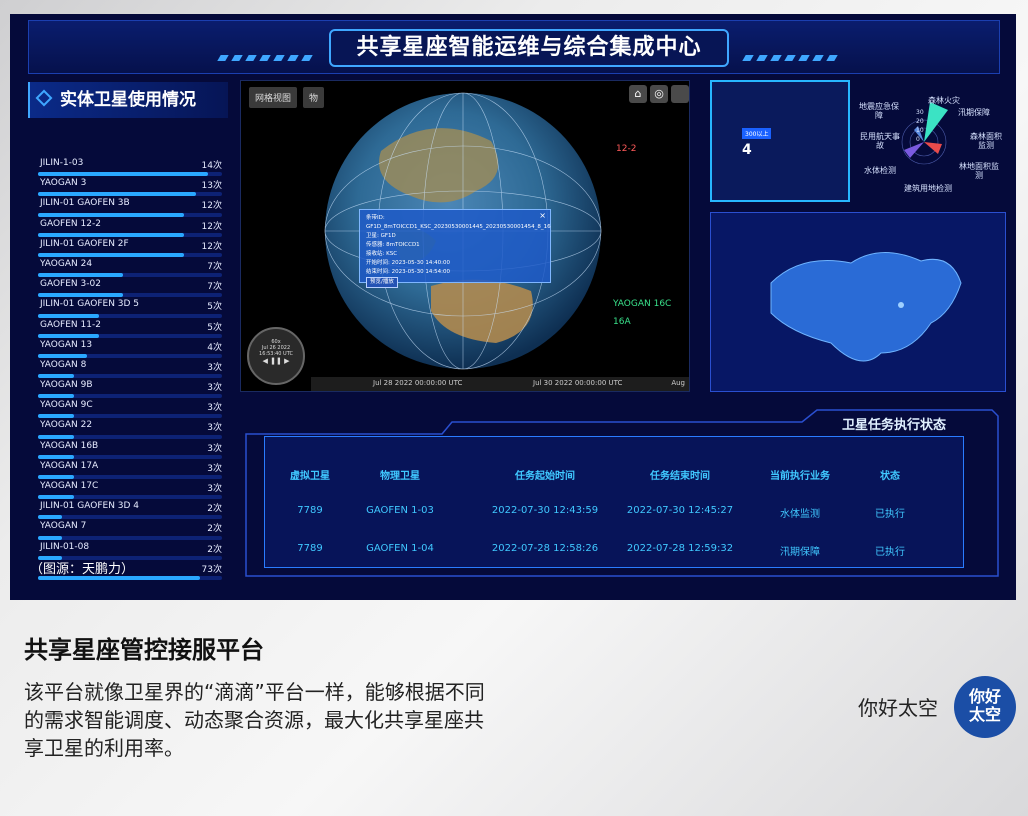 The width and height of the screenshot is (1028, 816). Describe the element at coordinates (626, 149) in the screenshot. I see `orbit-label: 12-2` at that location.